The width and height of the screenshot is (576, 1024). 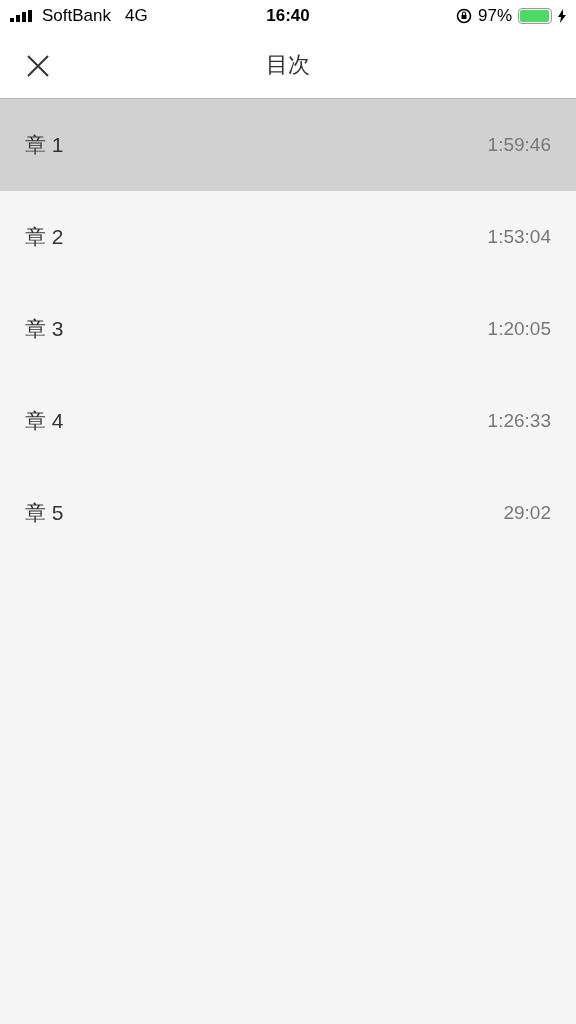 I want to click on chapter-duration: 1:20:05, so click(x=519, y=329).